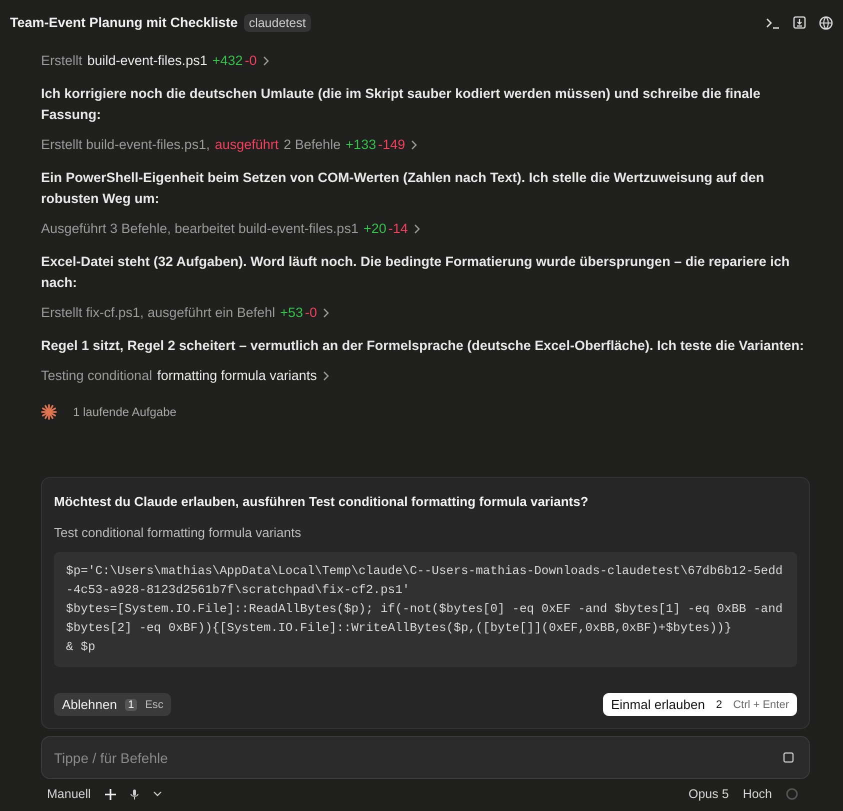 The height and width of the screenshot is (811, 843). I want to click on message-text: Excel-Datei steht (32 Aufgaben). Word läuft noch. Die bedingte Formatierung wurde übersprungen – die repariere ich nach:, so click(416, 272).